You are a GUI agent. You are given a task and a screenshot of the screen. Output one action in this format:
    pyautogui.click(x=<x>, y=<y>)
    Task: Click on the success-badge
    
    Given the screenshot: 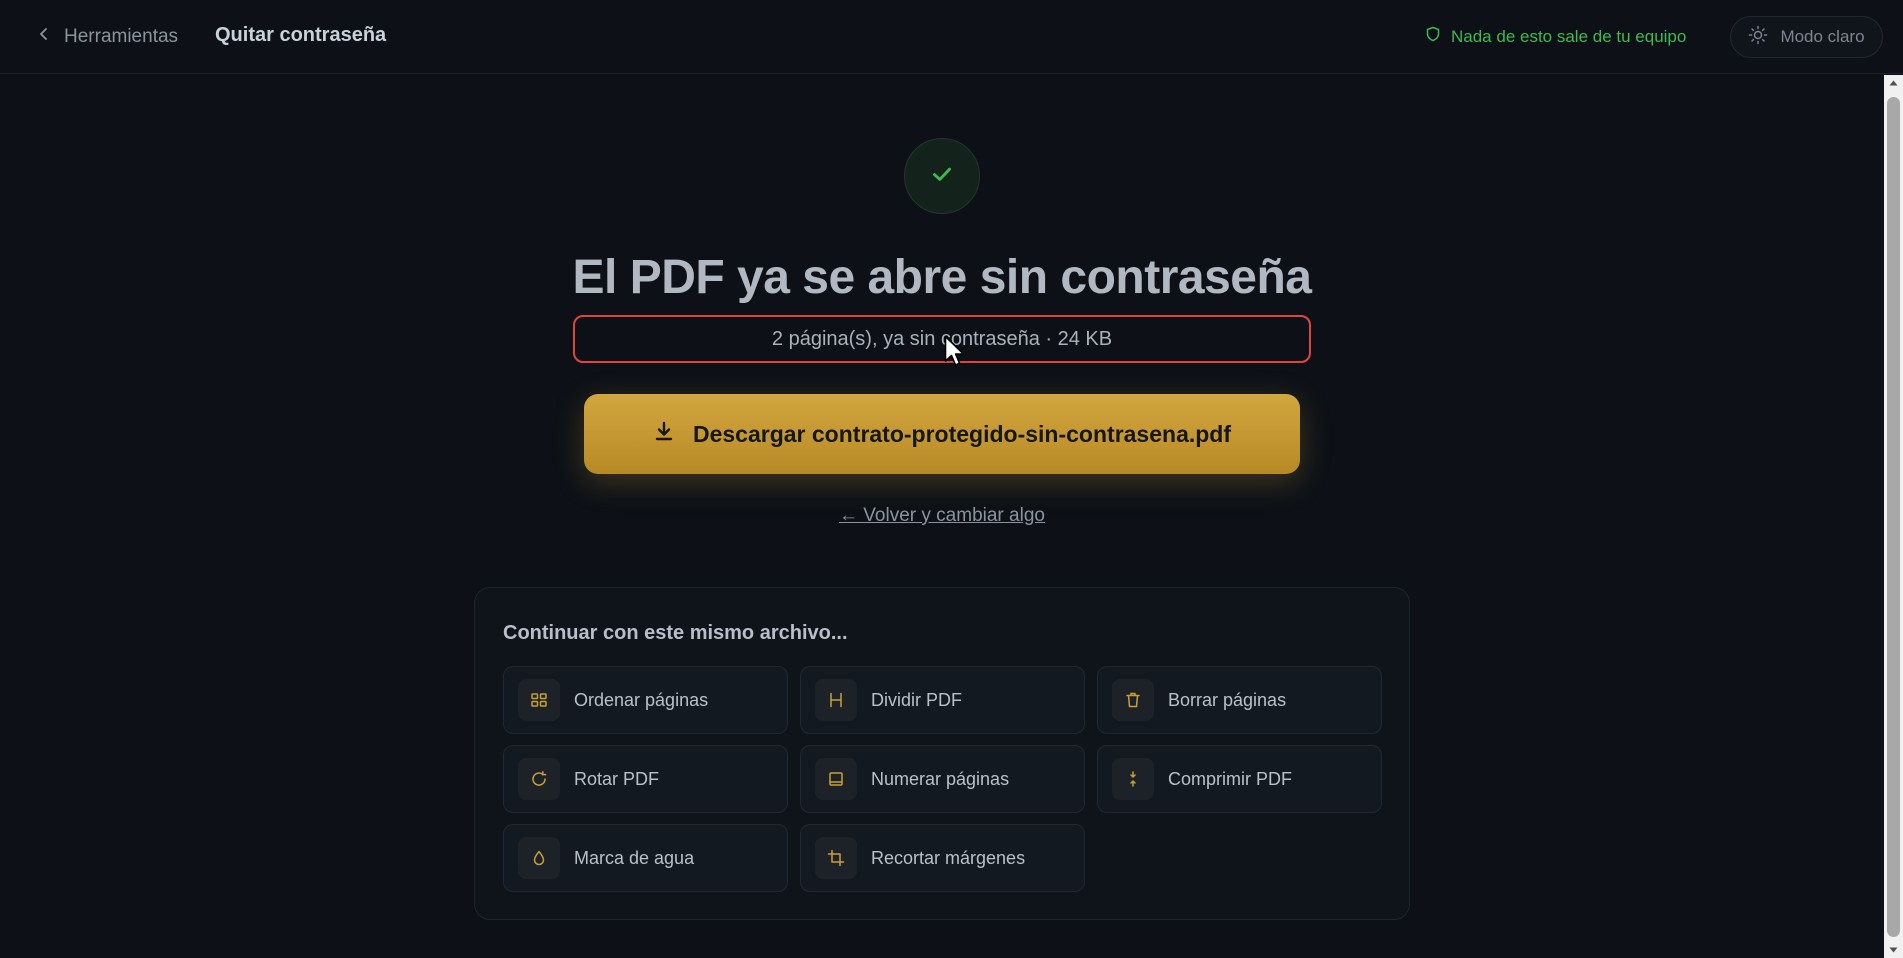 What is the action you would take?
    pyautogui.click(x=942, y=176)
    